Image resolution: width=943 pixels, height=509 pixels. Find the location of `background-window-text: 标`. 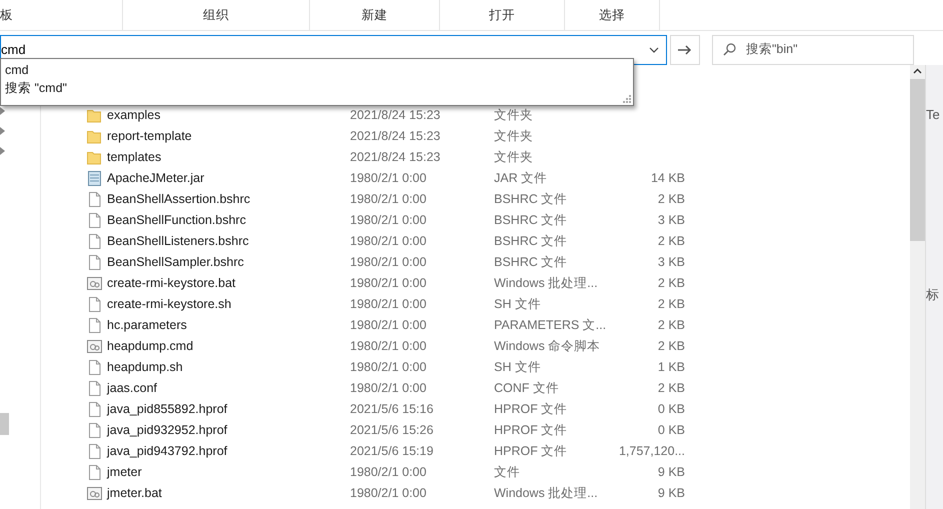

background-window-text: 标 is located at coordinates (933, 295).